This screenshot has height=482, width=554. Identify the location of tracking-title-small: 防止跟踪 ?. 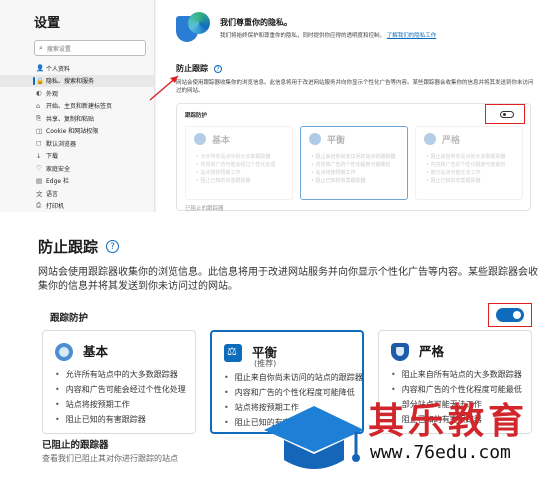
(199, 68).